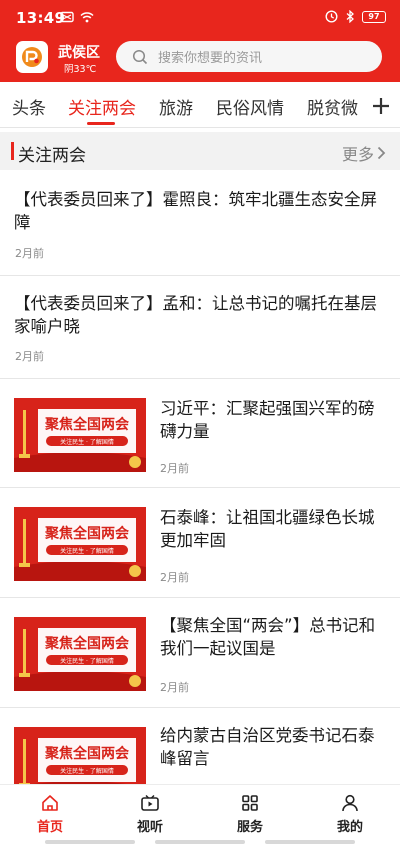 The width and height of the screenshot is (400, 844). What do you see at coordinates (267, 747) in the screenshot?
I see `article-title: 给内蒙古自治区党委书记石泰峰留言` at bounding box center [267, 747].